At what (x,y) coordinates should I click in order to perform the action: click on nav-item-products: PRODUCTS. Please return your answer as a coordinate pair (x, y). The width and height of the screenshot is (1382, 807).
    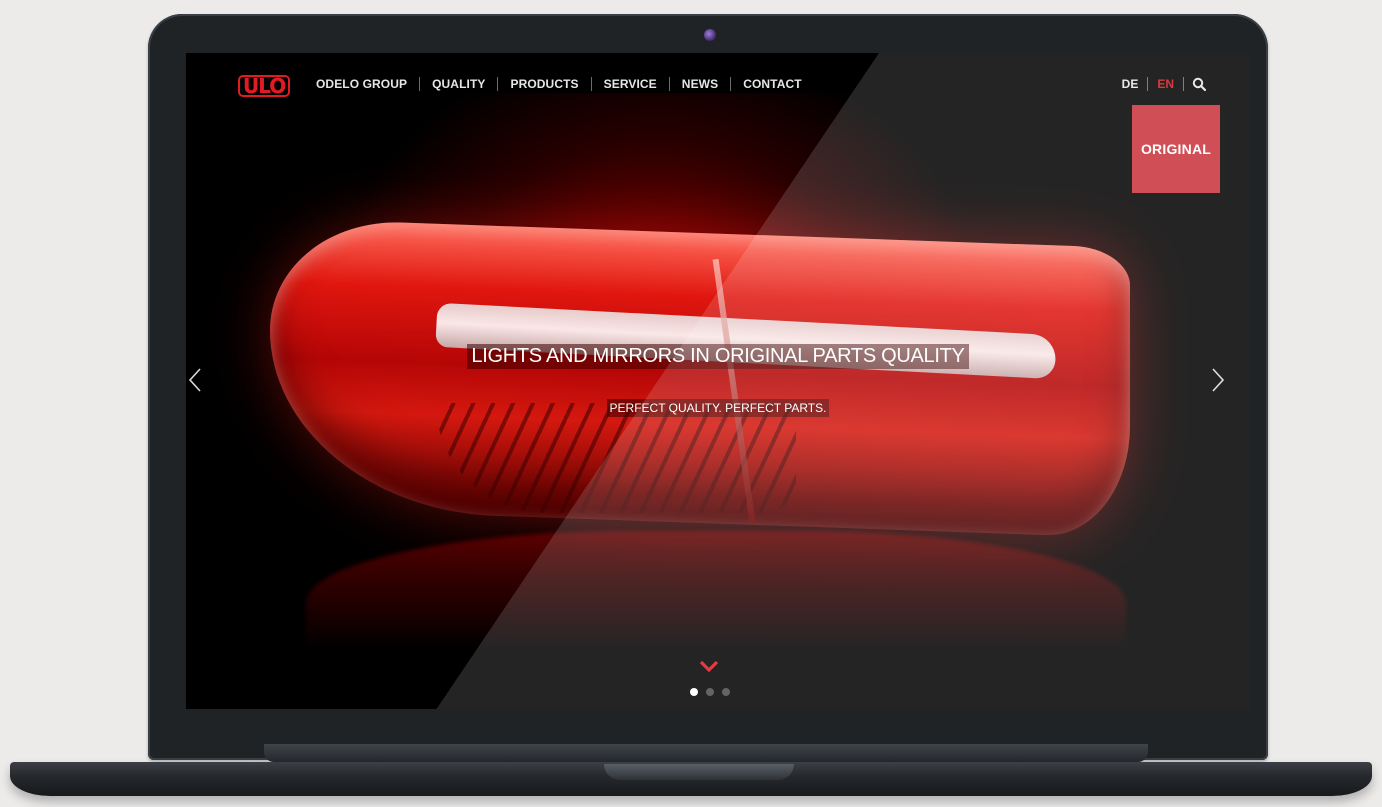
    Looking at the image, I should click on (545, 84).